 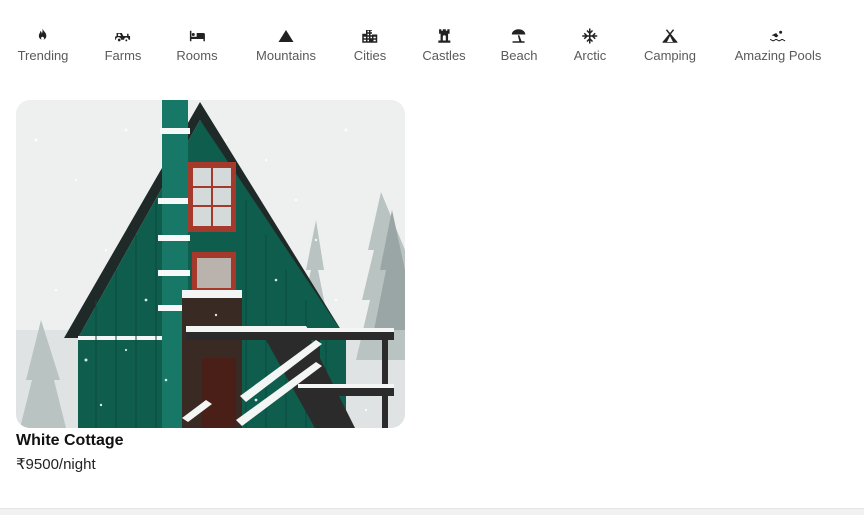 What do you see at coordinates (444, 36) in the screenshot?
I see `castle-icon` at bounding box center [444, 36].